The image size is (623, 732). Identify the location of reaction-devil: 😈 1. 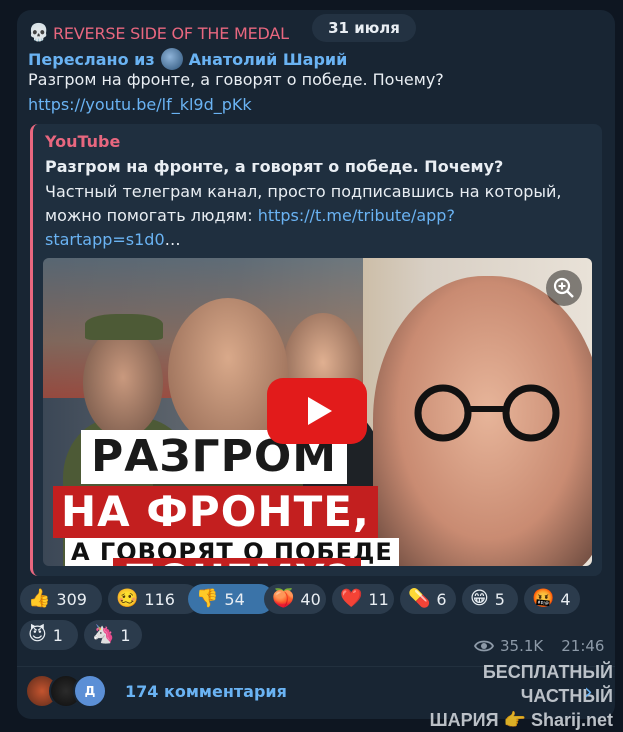
(49, 635).